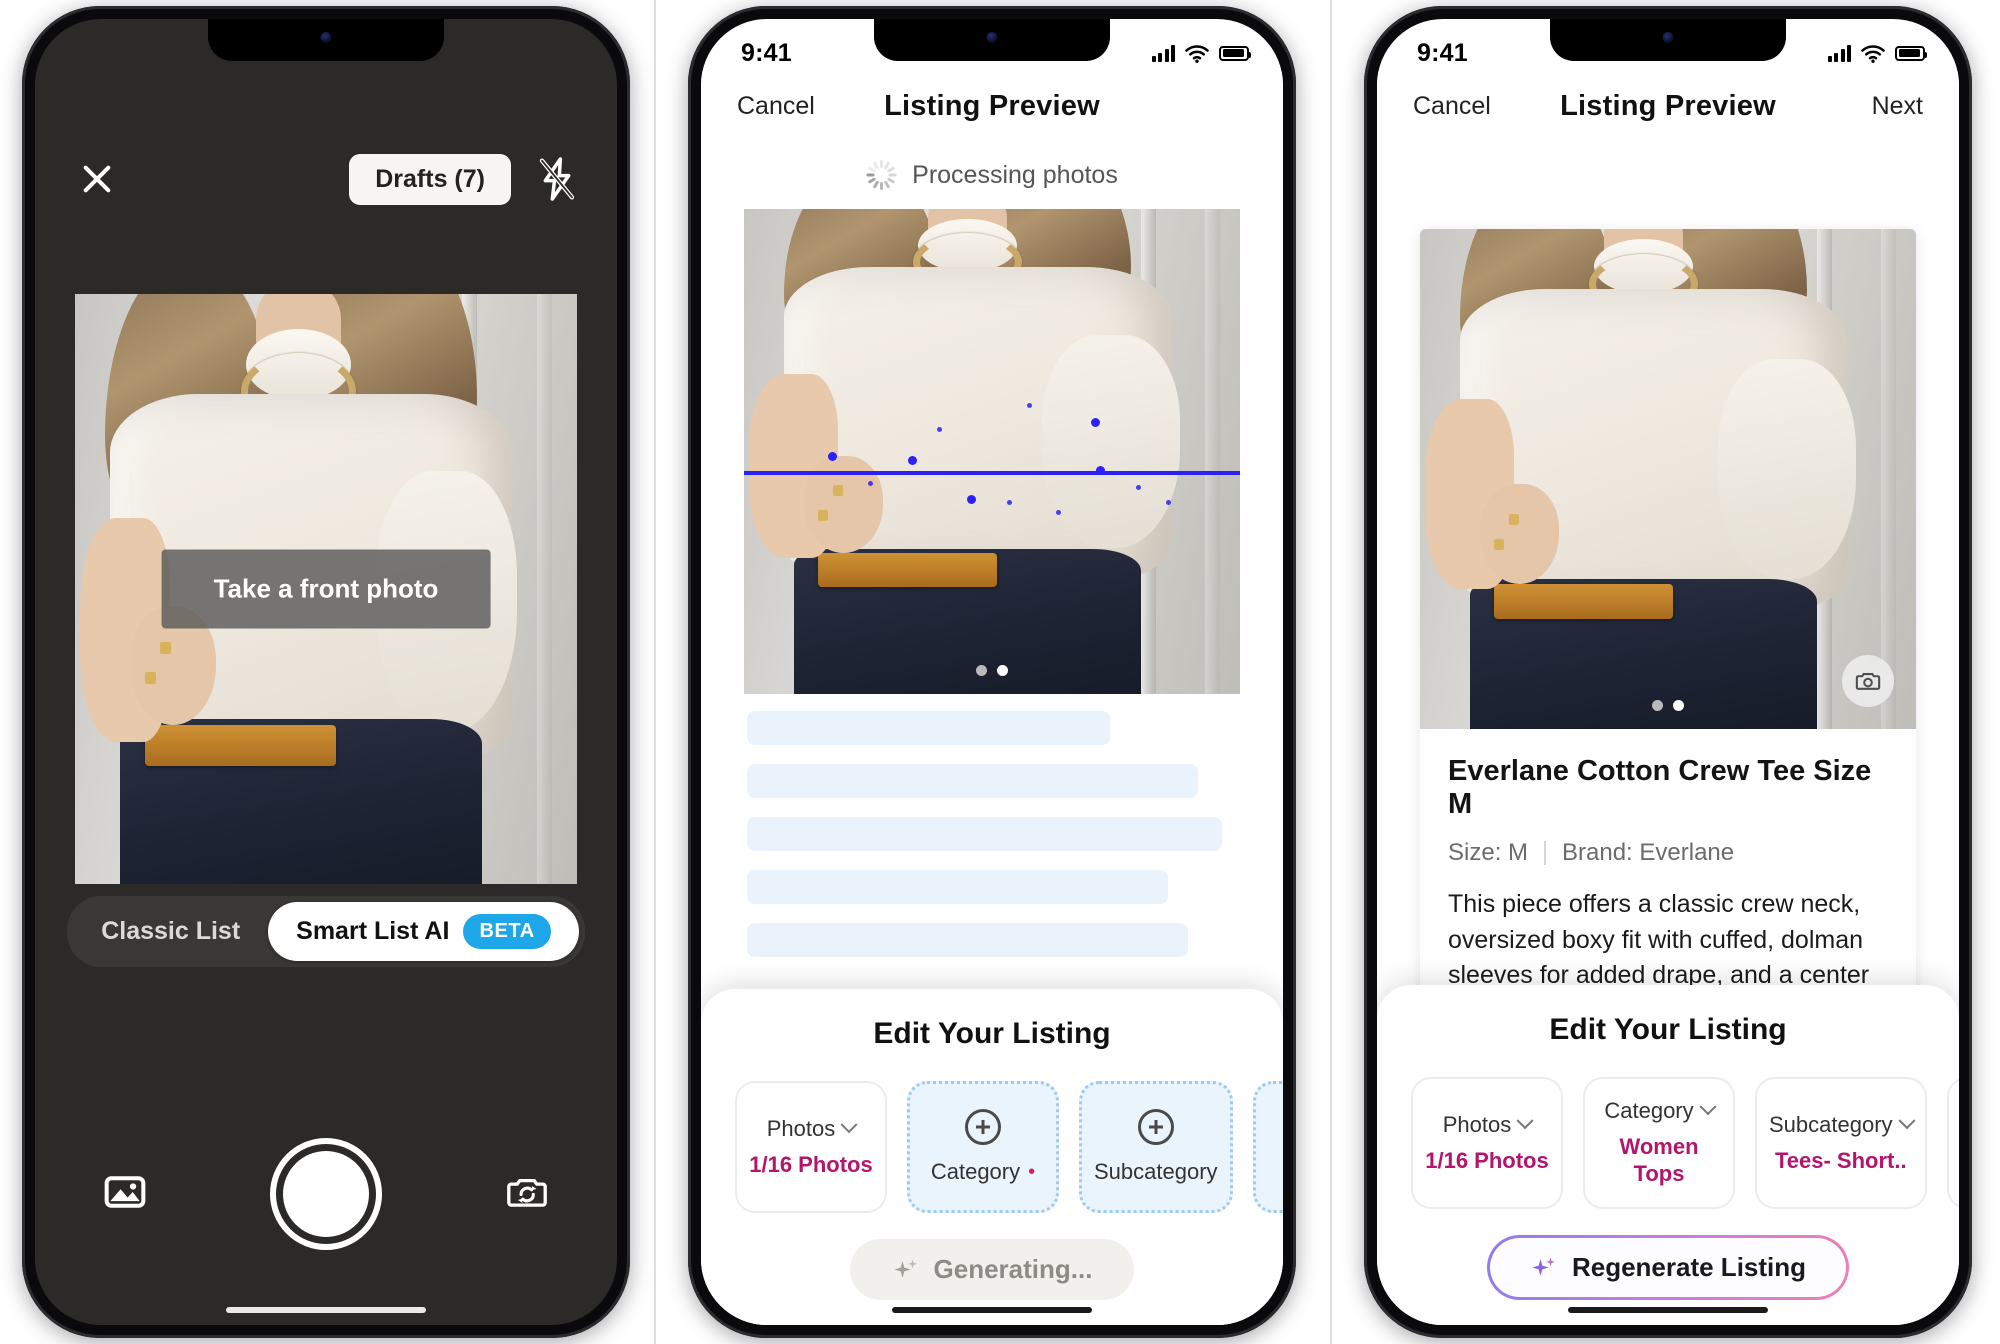 Image resolution: width=2000 pixels, height=1344 pixels. What do you see at coordinates (992, 473) in the screenshot?
I see `scan-line` at bounding box center [992, 473].